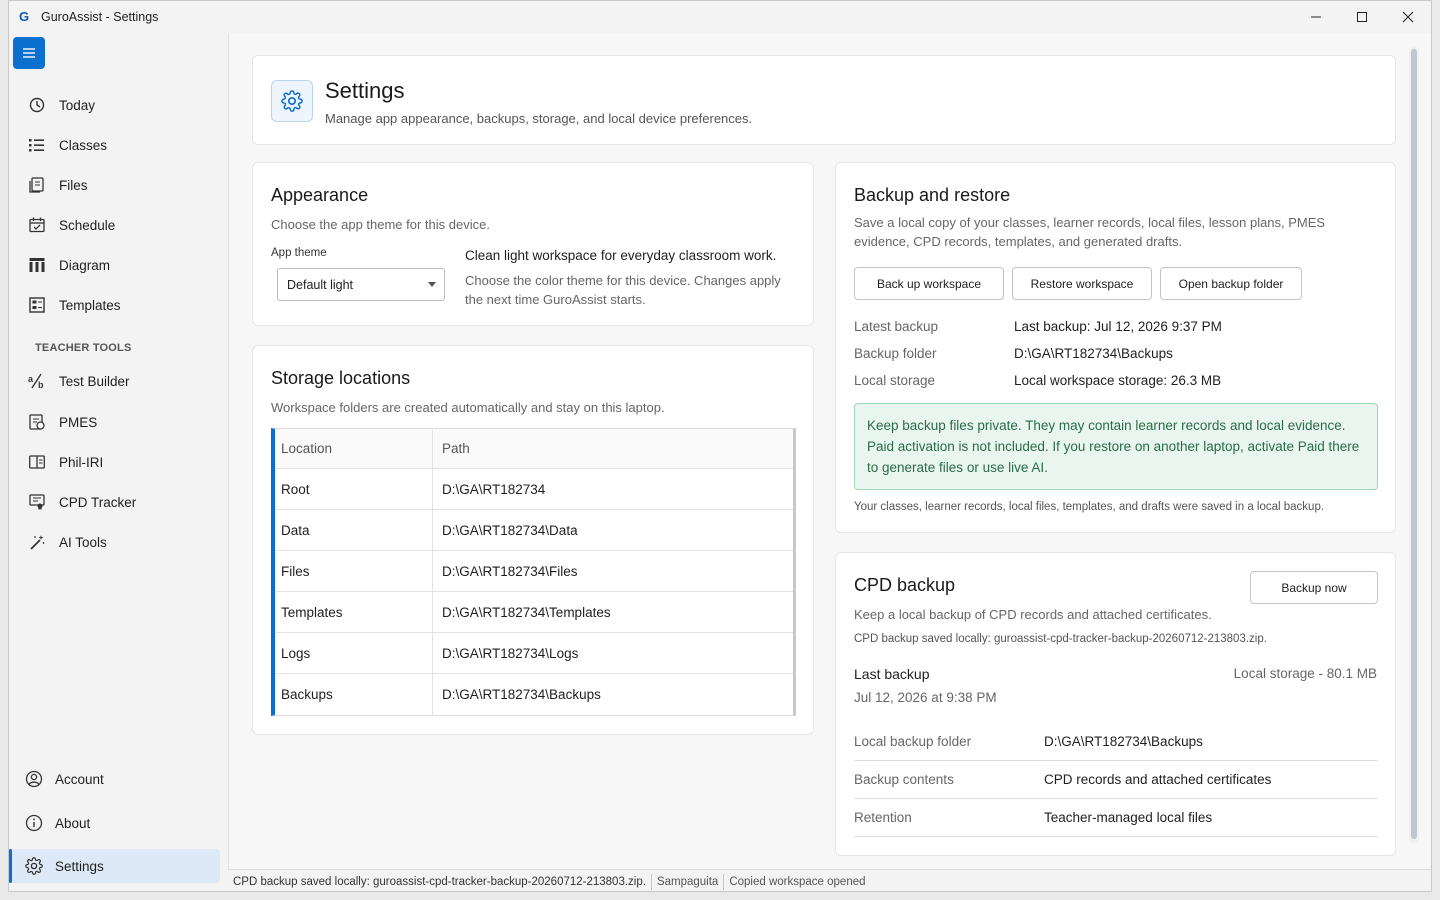 This screenshot has height=900, width=1440. Describe the element at coordinates (534, 530) in the screenshot. I see `table-row: Data D:\GA\RT182734\Data` at that location.